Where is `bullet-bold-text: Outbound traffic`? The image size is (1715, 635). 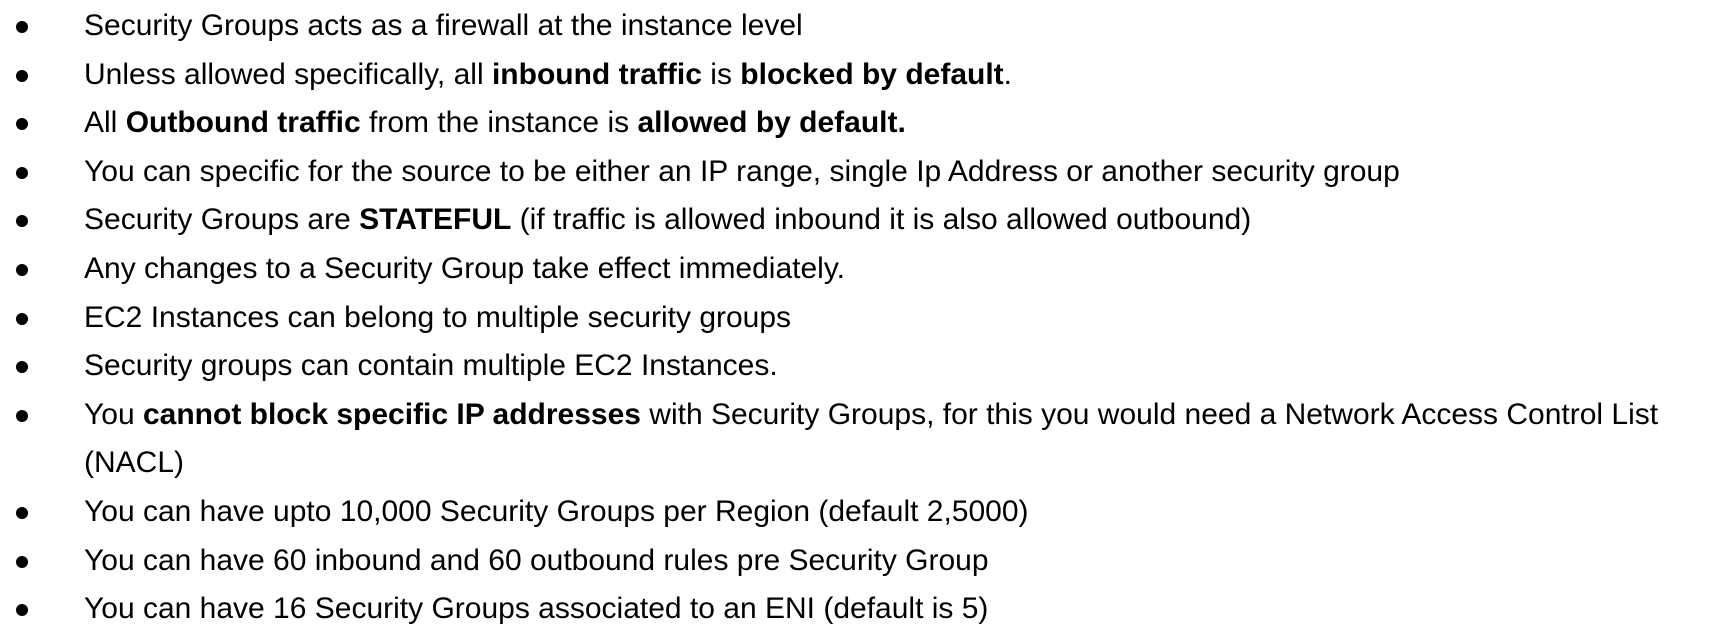 bullet-bold-text: Outbound traffic is located at coordinates (243, 123).